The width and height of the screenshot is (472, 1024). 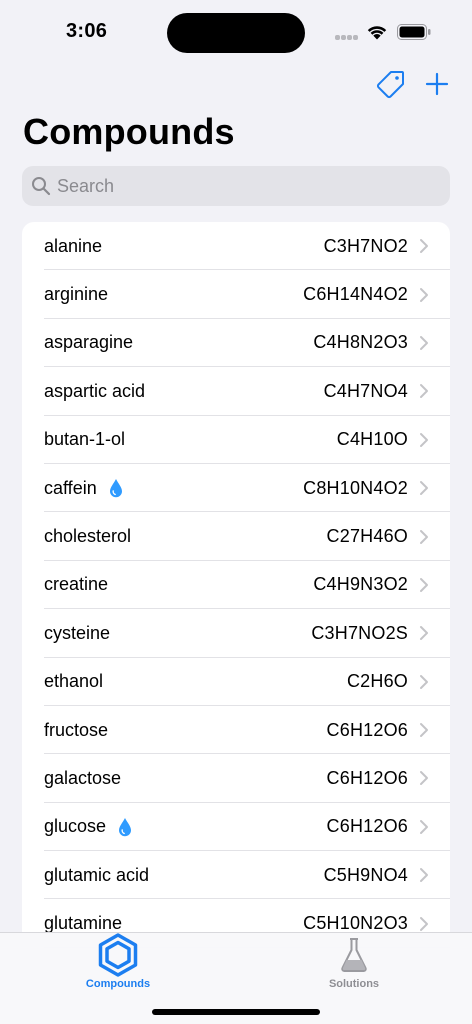 What do you see at coordinates (365, 245) in the screenshot?
I see `compound-formula: C3H7NO2` at bounding box center [365, 245].